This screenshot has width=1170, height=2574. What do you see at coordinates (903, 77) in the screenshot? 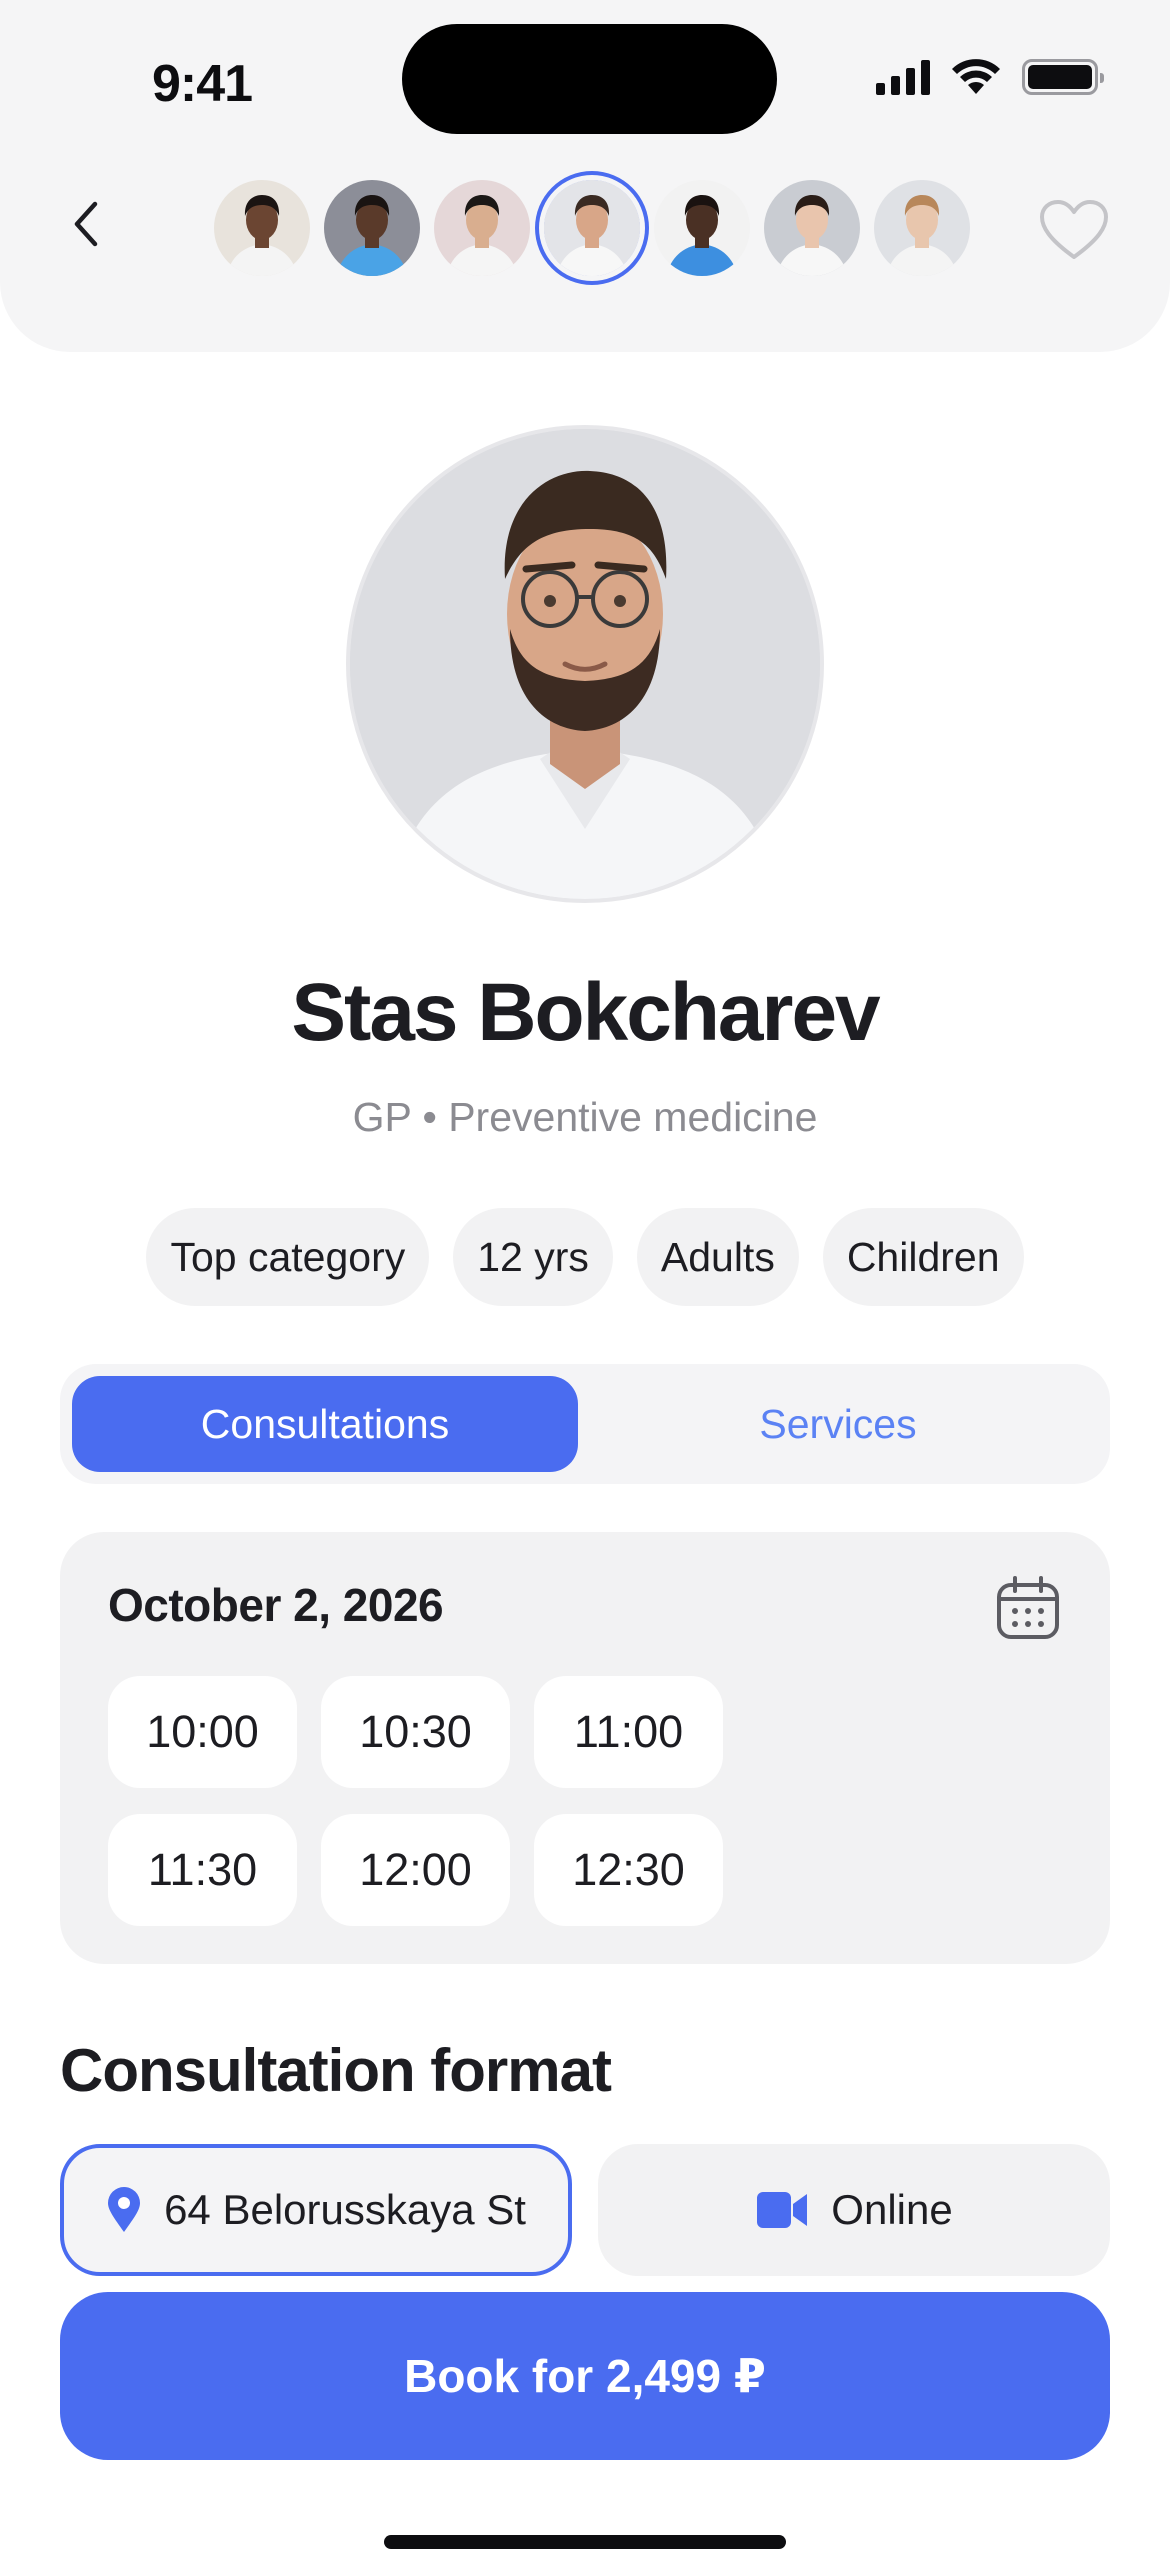
I see `cellular-signal-icon` at bounding box center [903, 77].